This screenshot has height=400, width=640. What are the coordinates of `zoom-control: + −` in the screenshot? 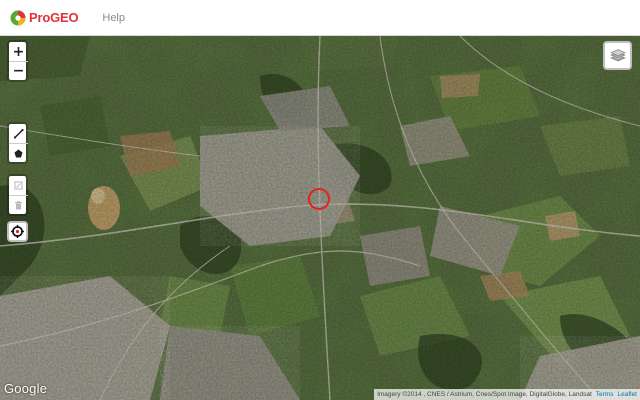 It's located at (17, 61).